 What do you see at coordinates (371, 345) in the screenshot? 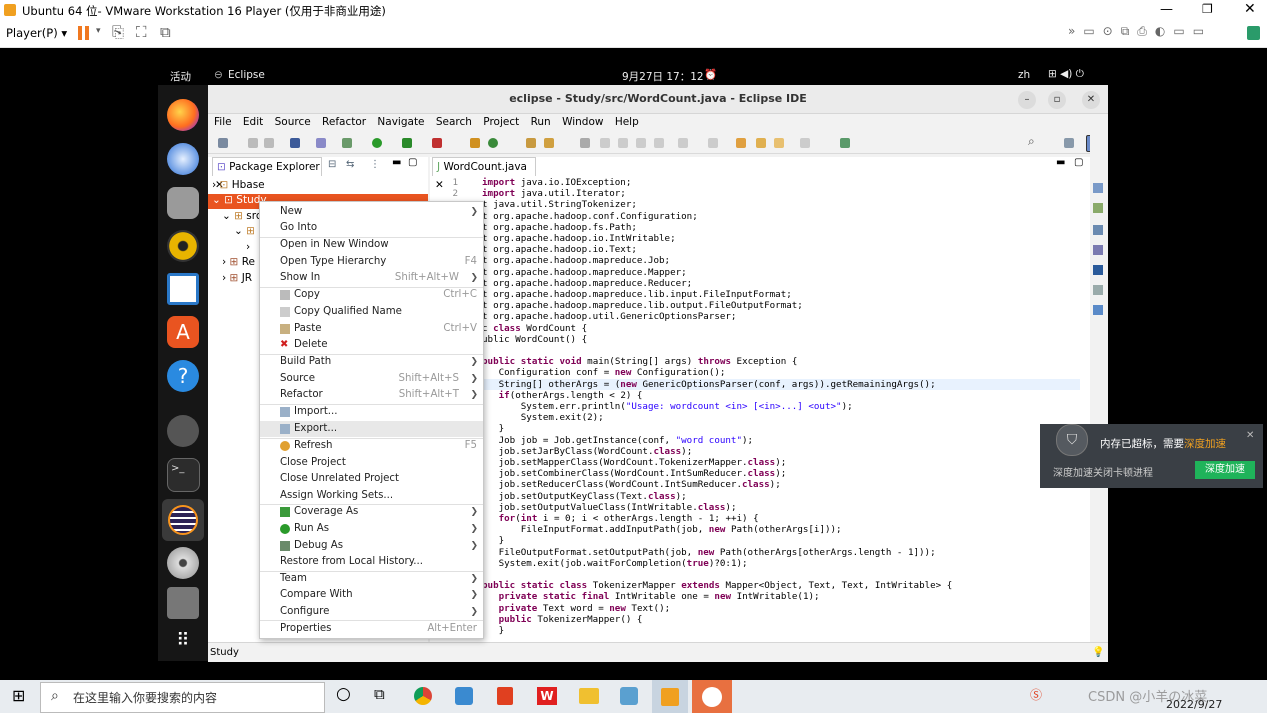
I see `menu-item-delete: ✖ Delete` at bounding box center [371, 345].